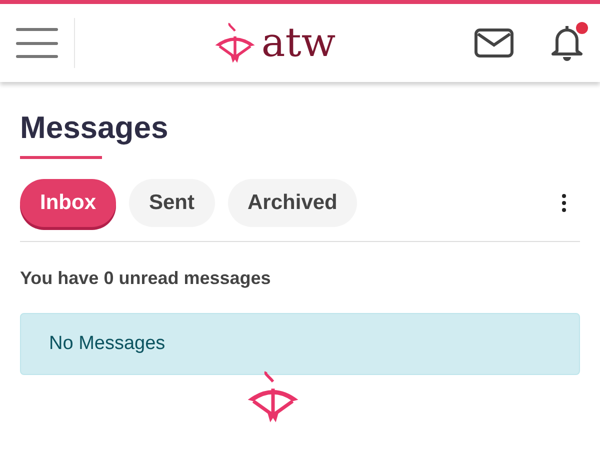 This screenshot has height=457, width=600. What do you see at coordinates (37, 43) in the screenshot?
I see `menu-icon` at bounding box center [37, 43].